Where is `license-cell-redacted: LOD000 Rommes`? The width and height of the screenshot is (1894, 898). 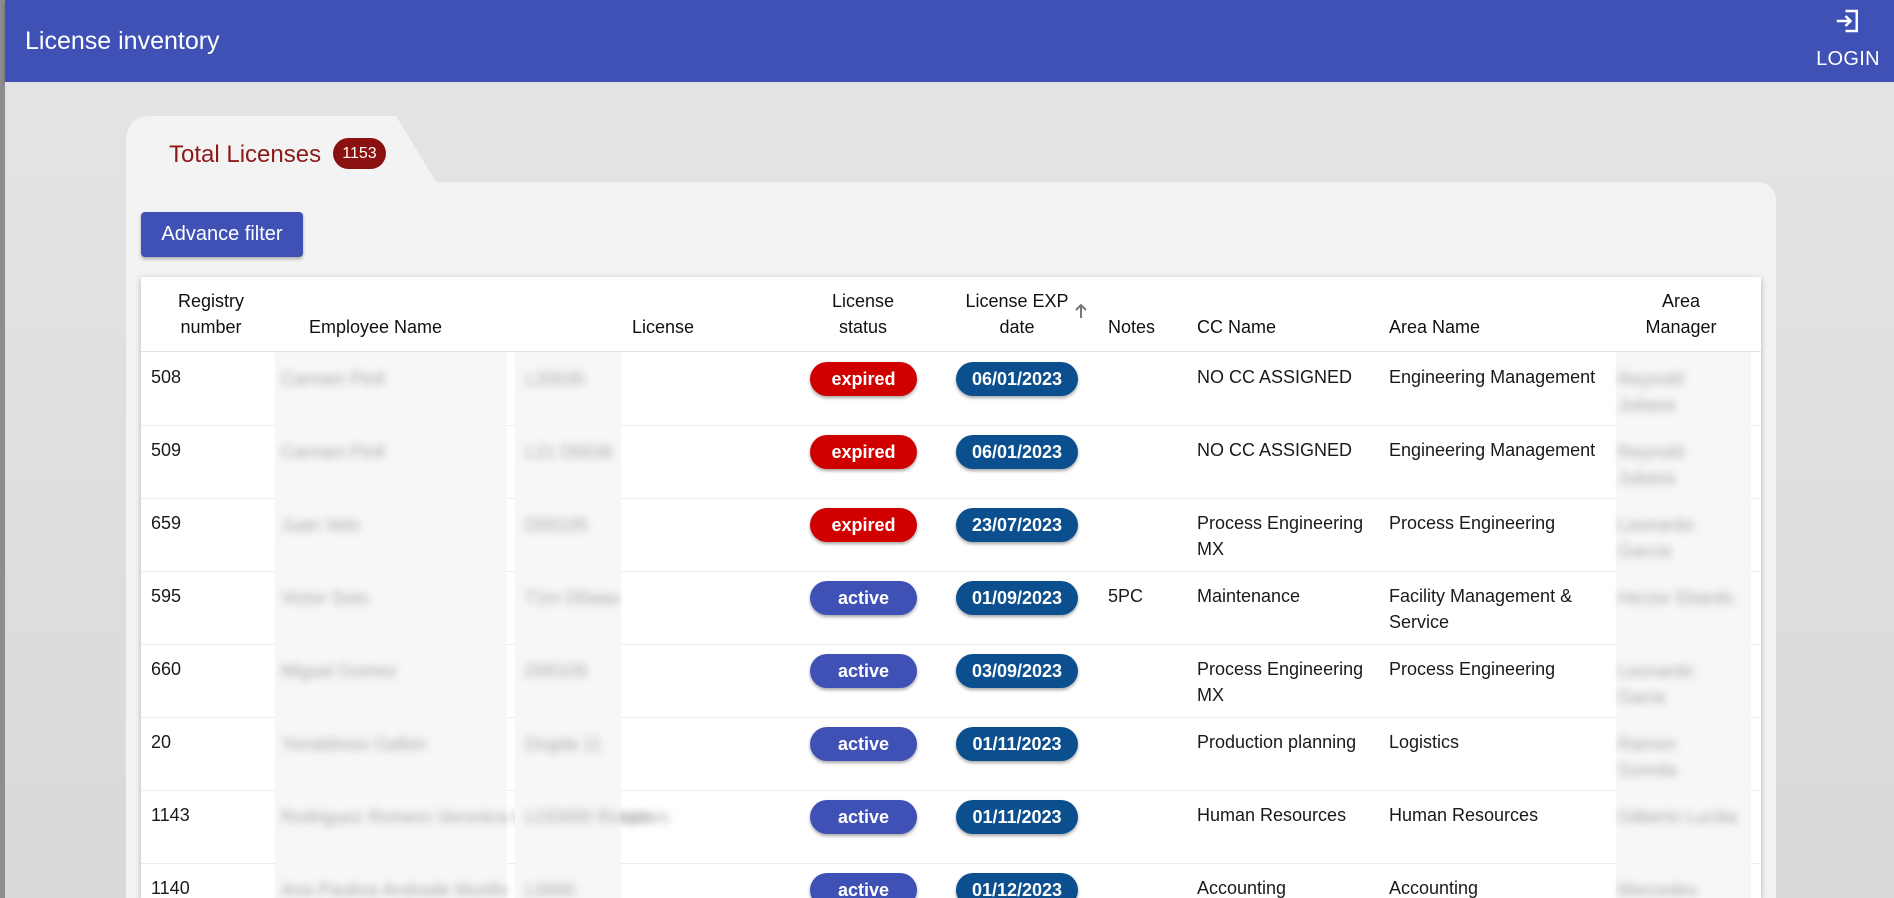 license-cell-redacted: LOD000 Rommes is located at coordinates (592, 826).